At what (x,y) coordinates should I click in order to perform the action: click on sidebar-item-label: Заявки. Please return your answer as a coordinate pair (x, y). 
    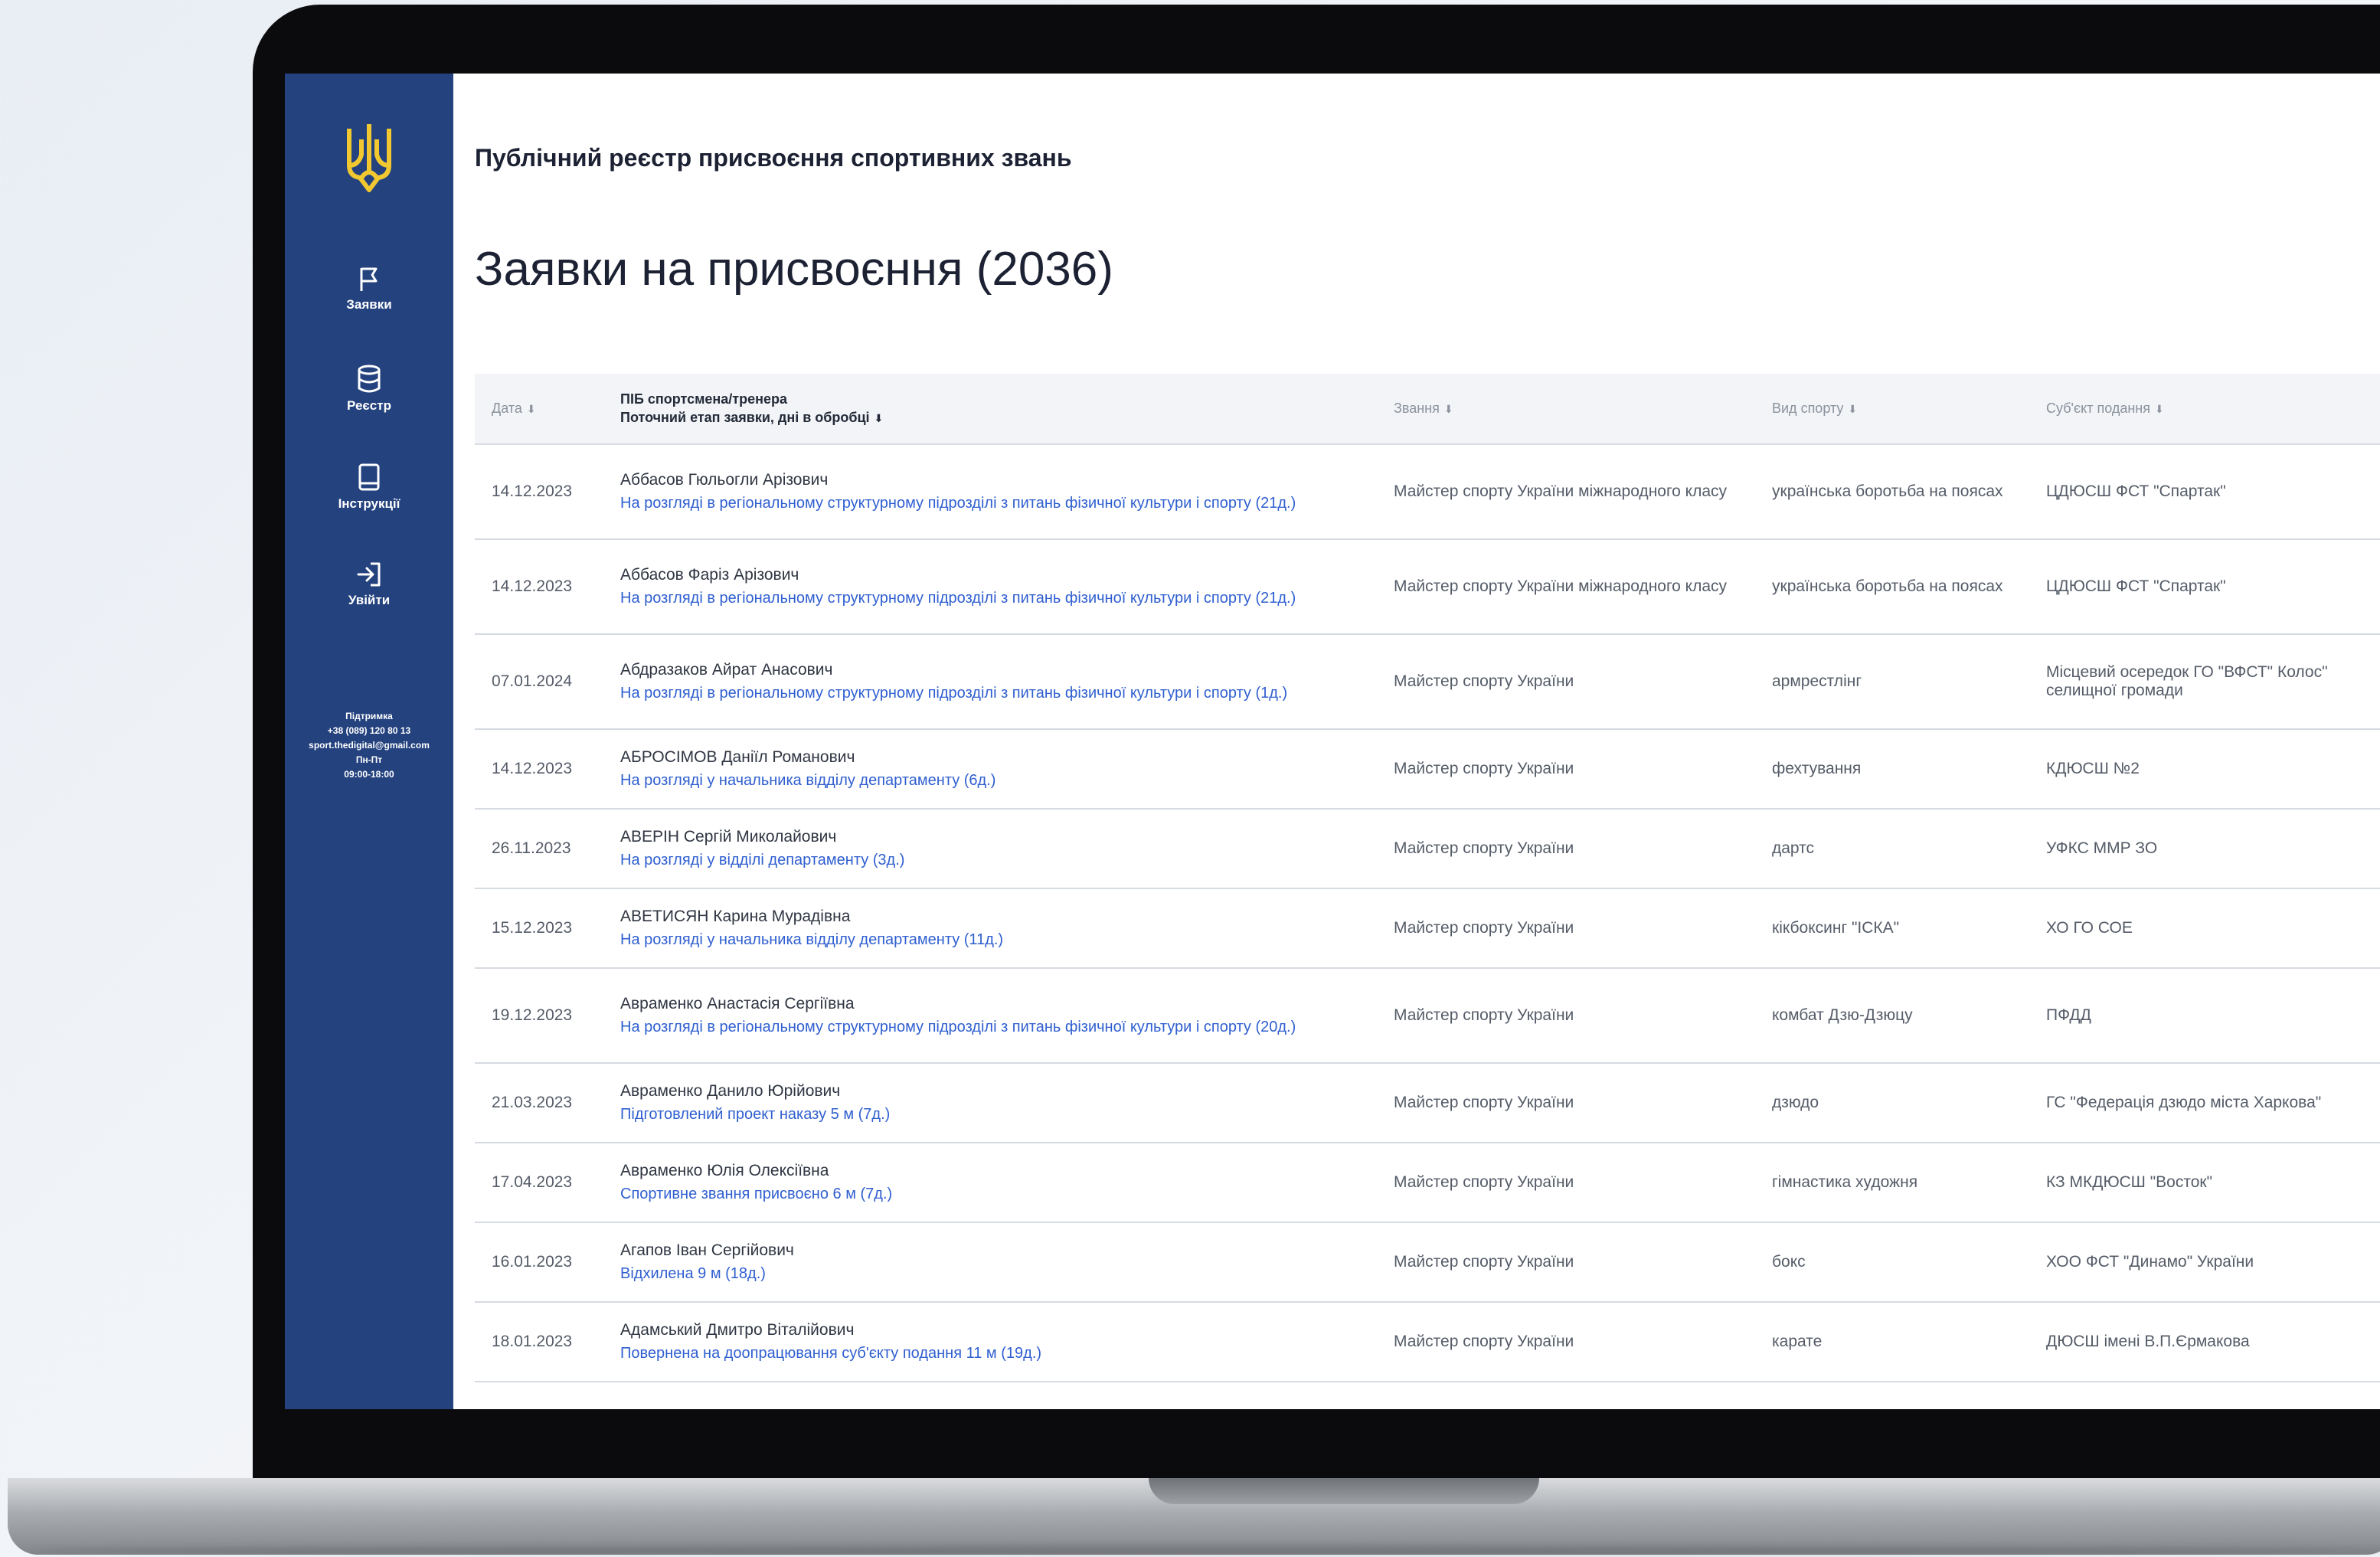
    Looking at the image, I should click on (369, 305).